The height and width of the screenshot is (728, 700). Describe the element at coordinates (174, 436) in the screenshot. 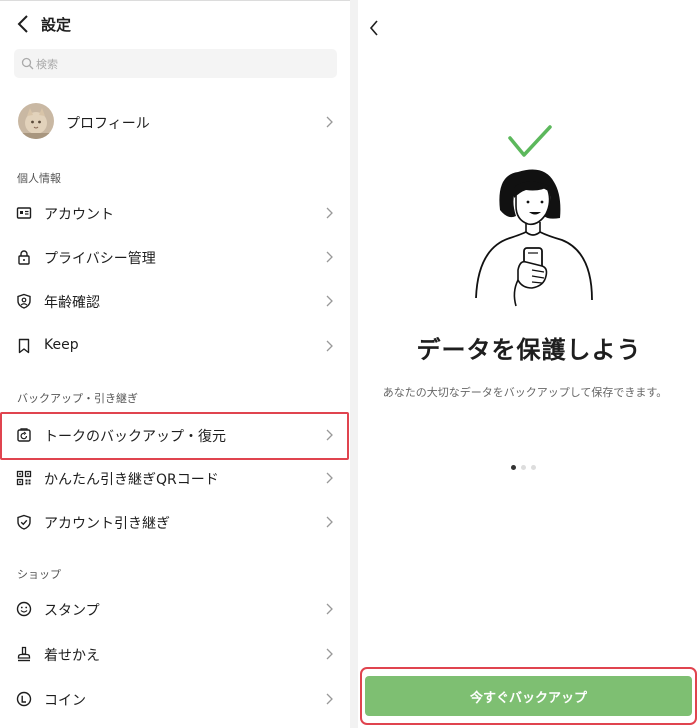

I see `highlight-frame` at that location.